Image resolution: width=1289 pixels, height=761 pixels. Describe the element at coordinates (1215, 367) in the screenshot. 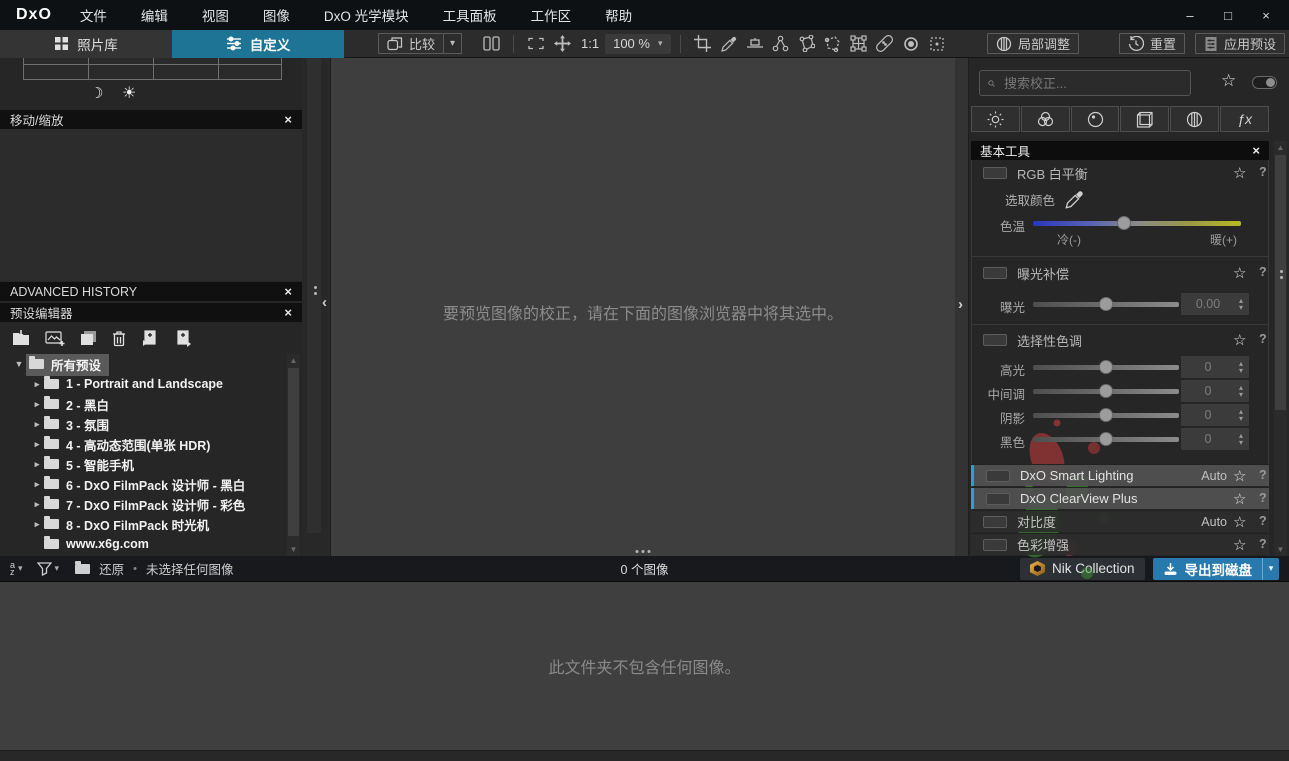

I see `highlights-value-box: 0 ▴ ▾` at that location.